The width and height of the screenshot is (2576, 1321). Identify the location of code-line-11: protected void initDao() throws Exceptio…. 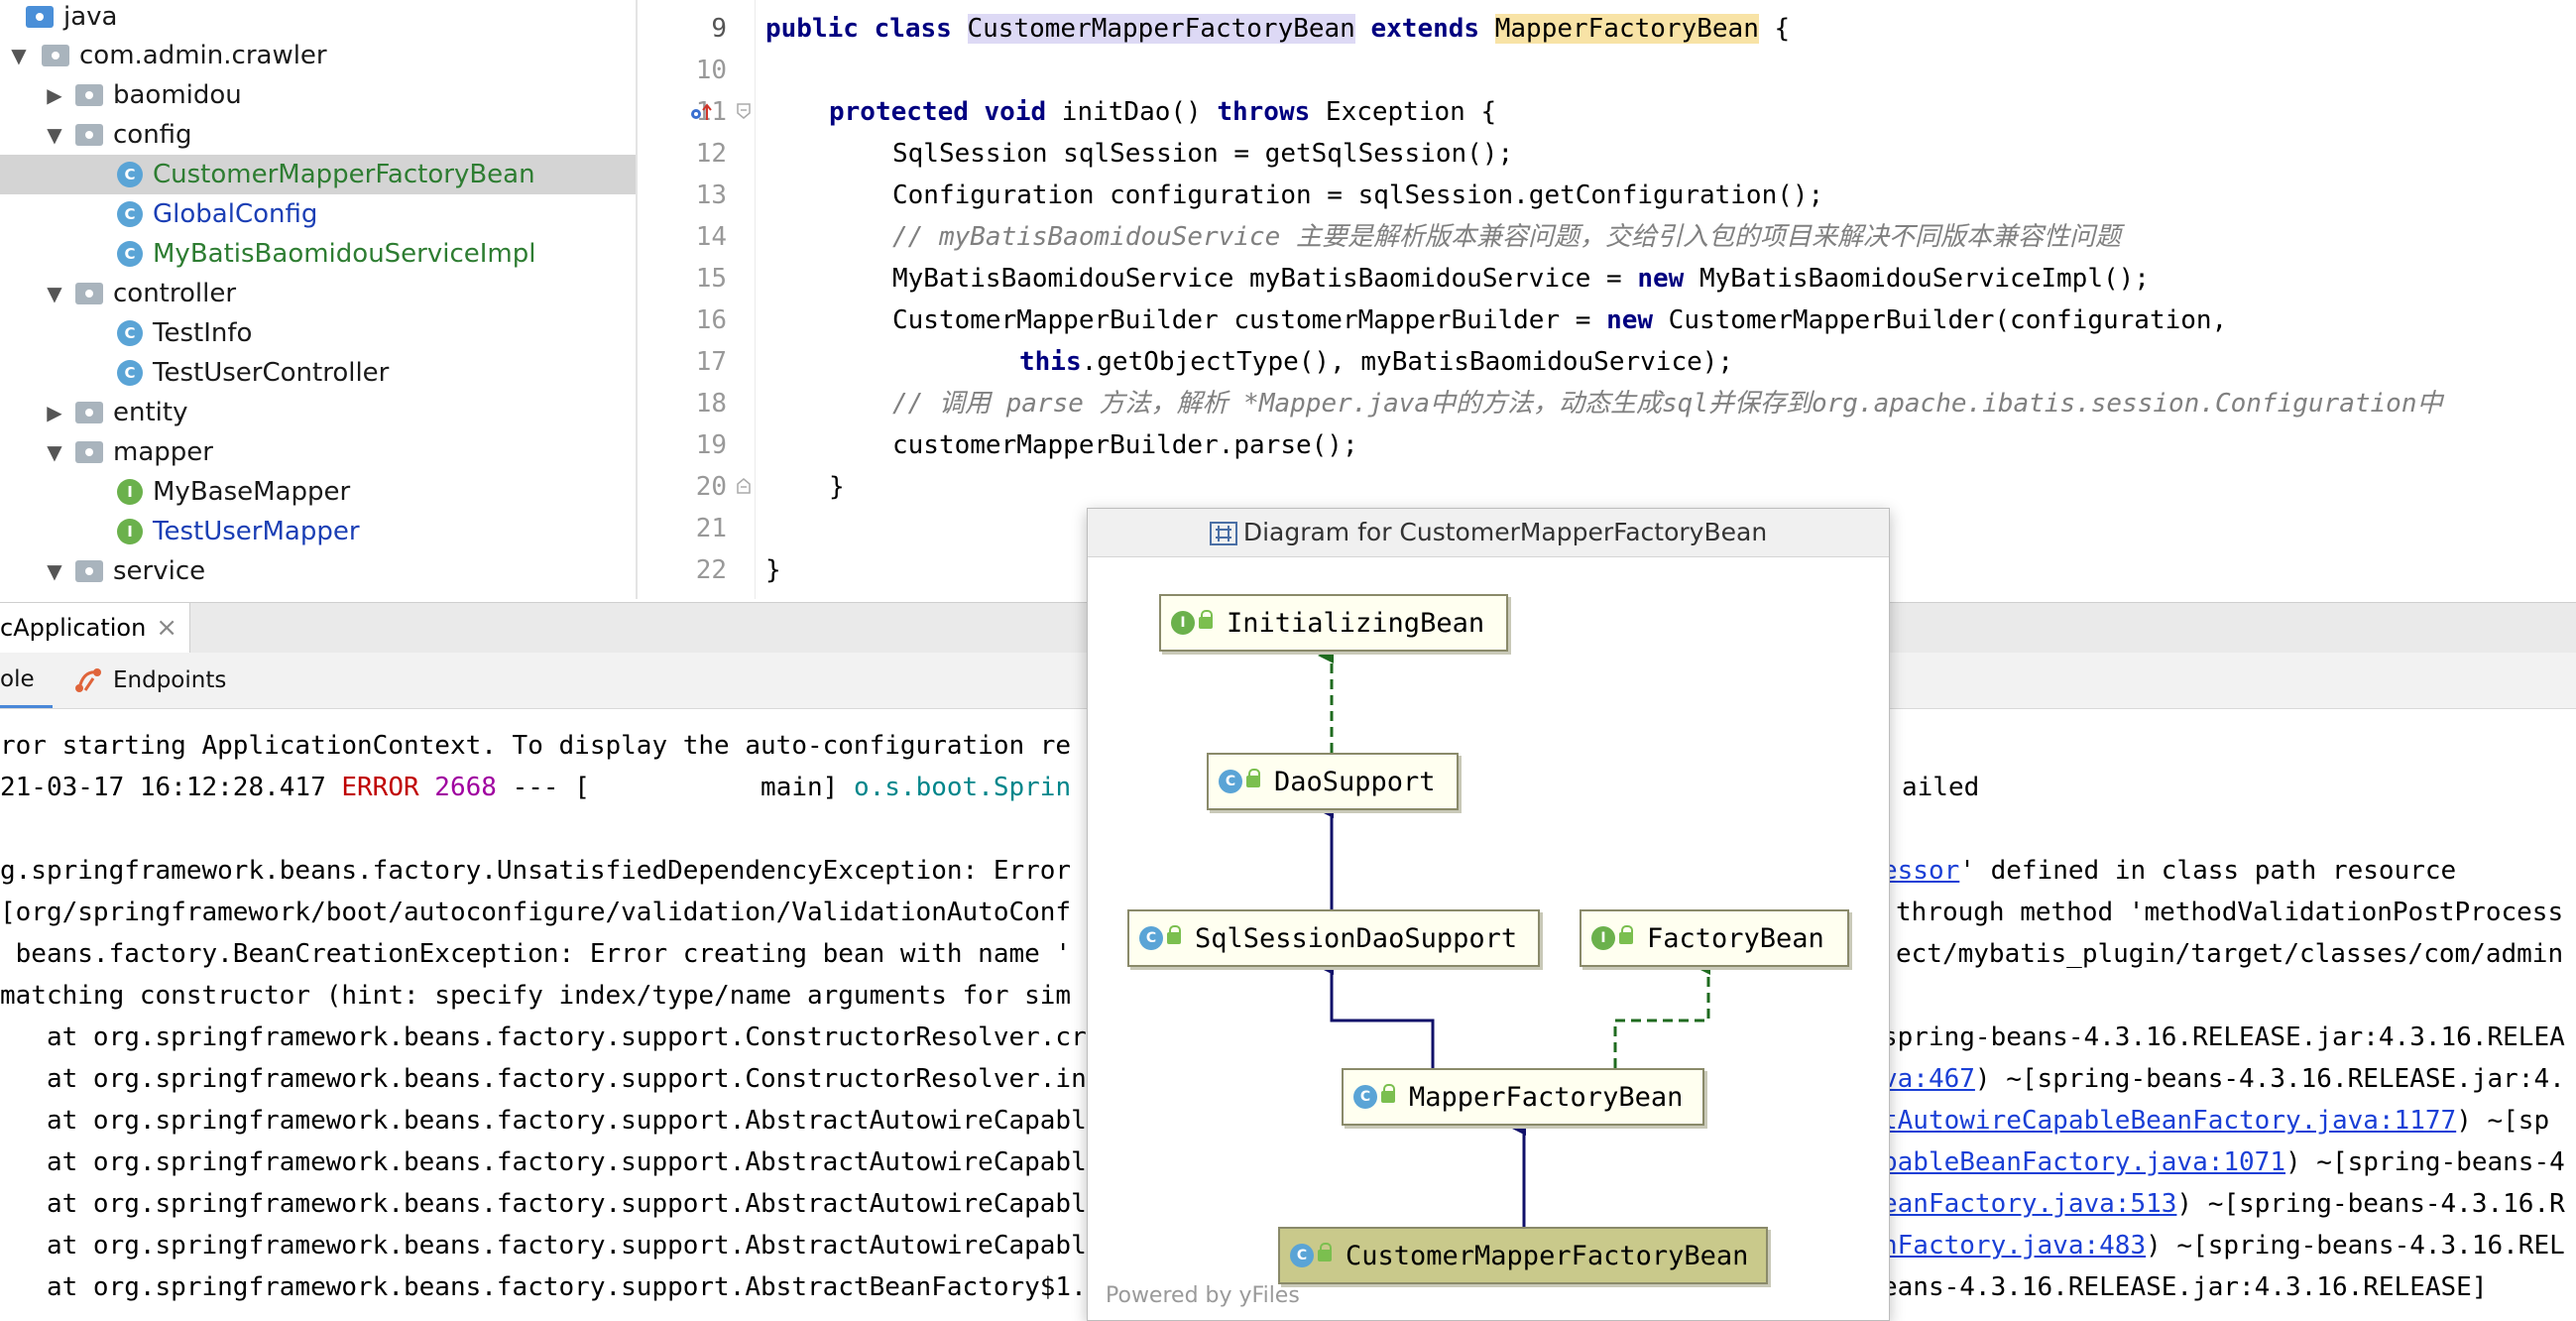
(1163, 112).